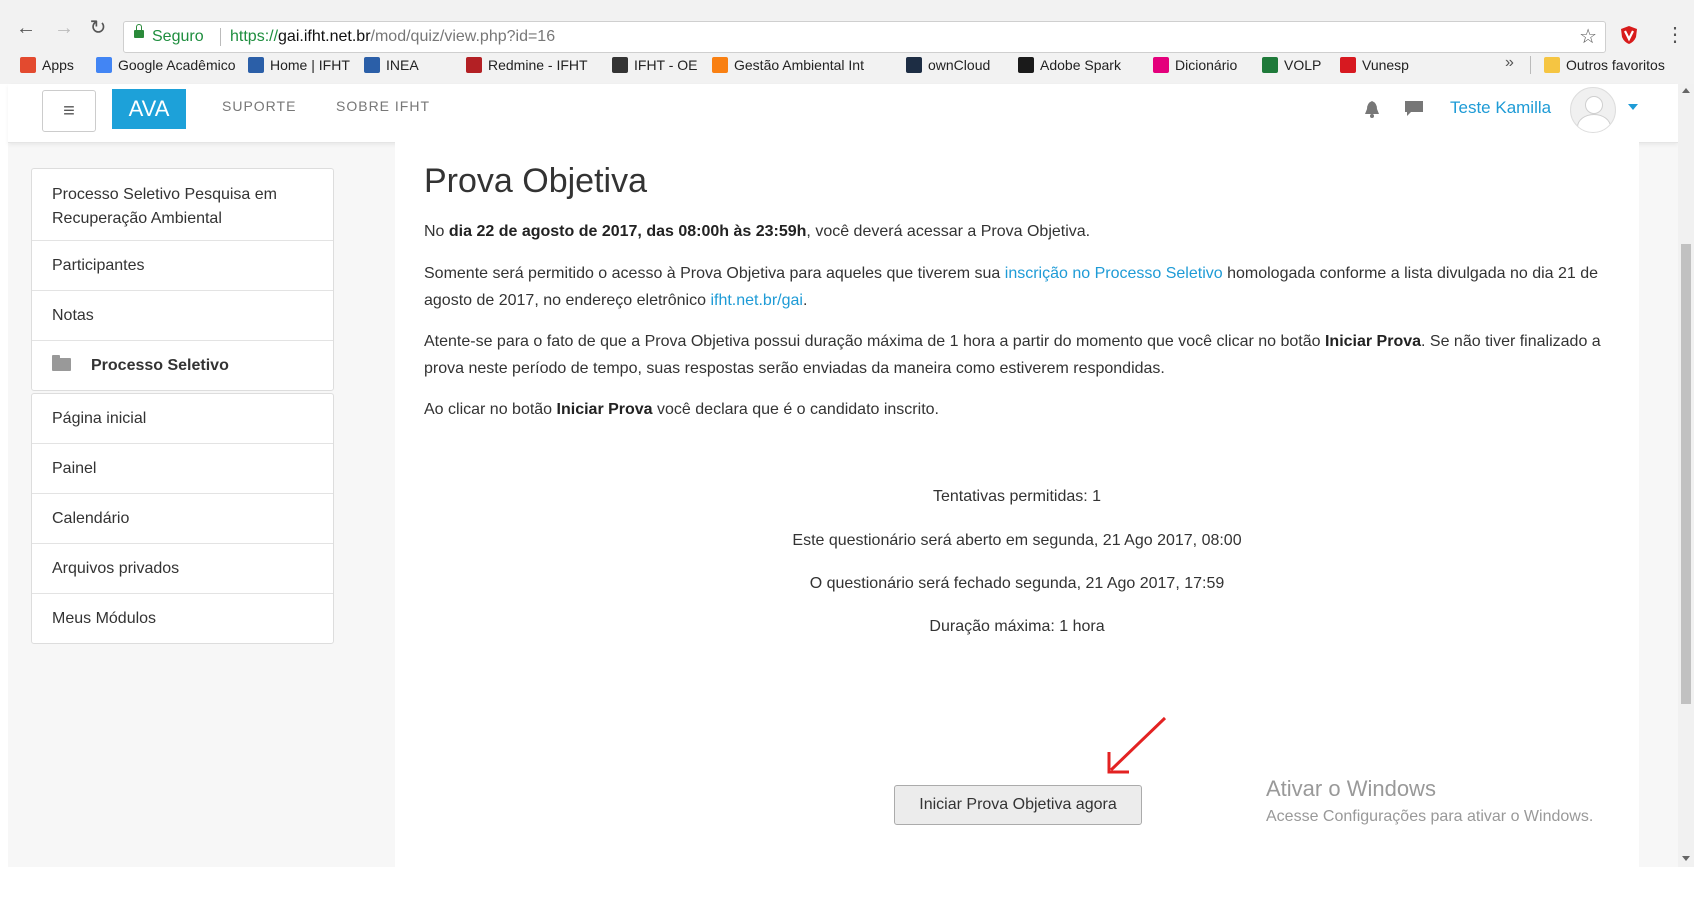 Image resolution: width=1694 pixels, height=898 pixels. What do you see at coordinates (538, 65) in the screenshot?
I see `bookmark-label: Redmine - IFHT` at bounding box center [538, 65].